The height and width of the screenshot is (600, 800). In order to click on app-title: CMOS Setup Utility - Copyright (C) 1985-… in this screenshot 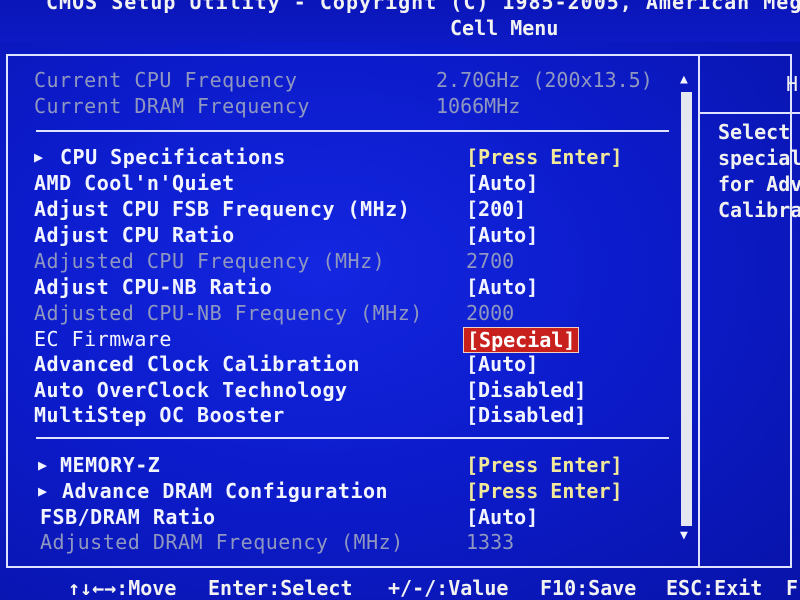, I will do `click(423, 7)`.